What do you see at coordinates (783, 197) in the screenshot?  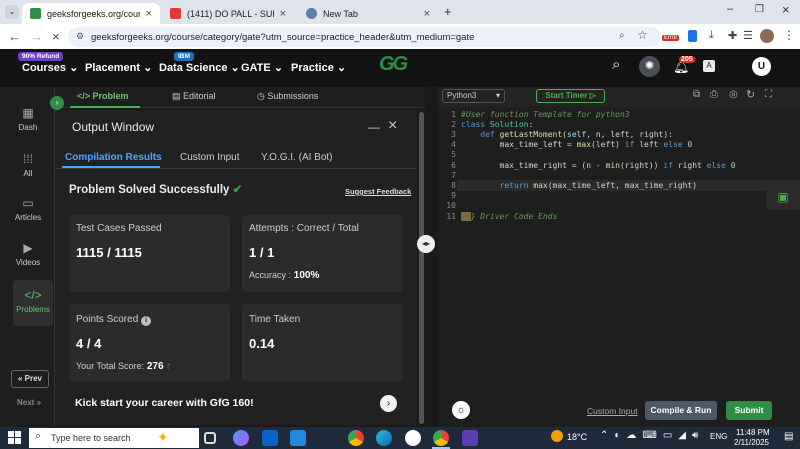 I see `chat-fab-button: ▣` at bounding box center [783, 197].